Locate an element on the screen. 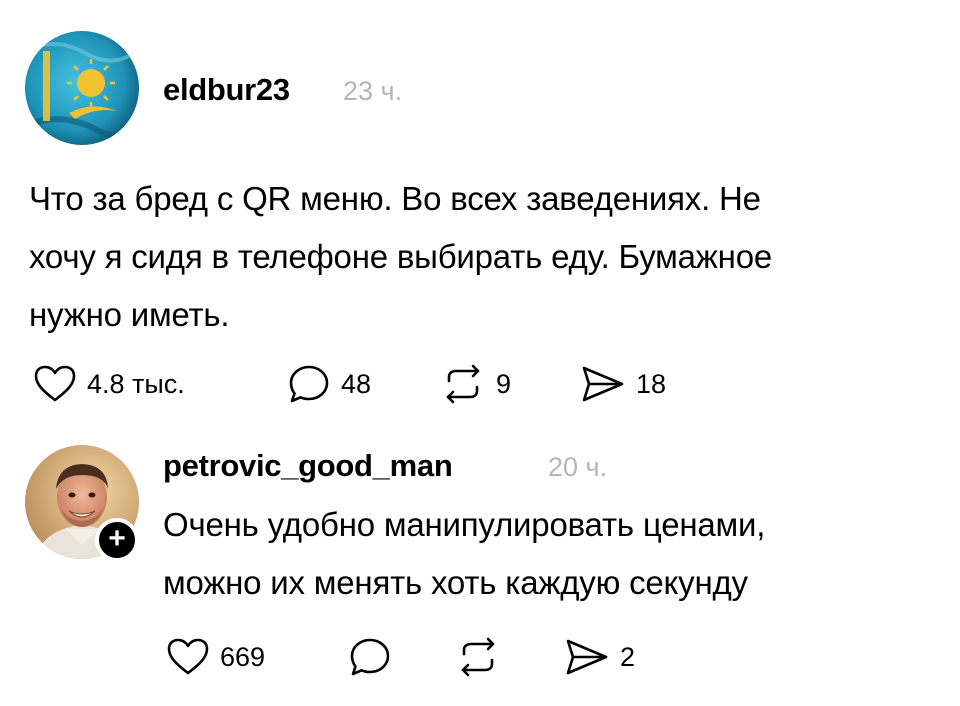  reply-share-count: 2 is located at coordinates (628, 656).